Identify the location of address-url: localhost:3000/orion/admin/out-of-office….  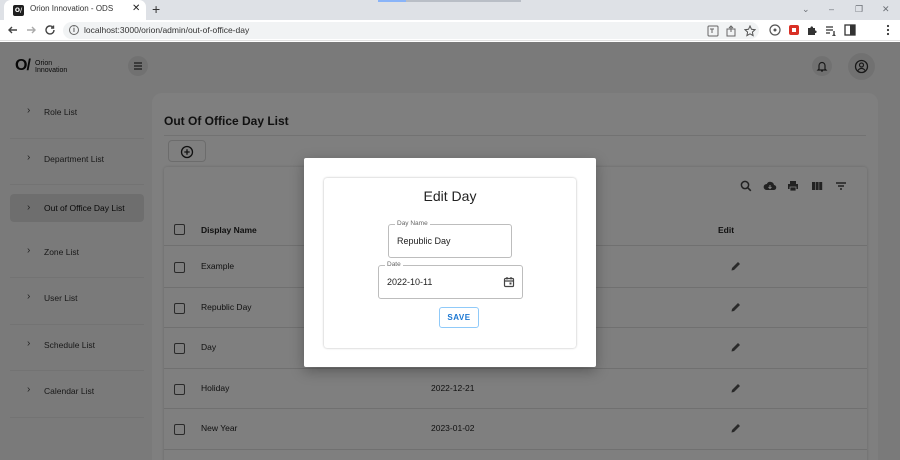
(167, 30).